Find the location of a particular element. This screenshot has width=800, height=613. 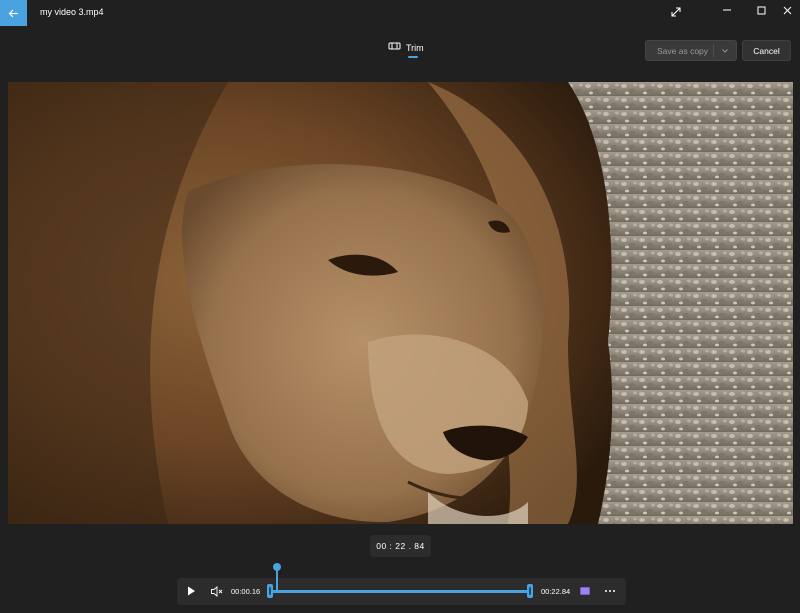

save-as-copy-label: Save as copy is located at coordinates (683, 50).